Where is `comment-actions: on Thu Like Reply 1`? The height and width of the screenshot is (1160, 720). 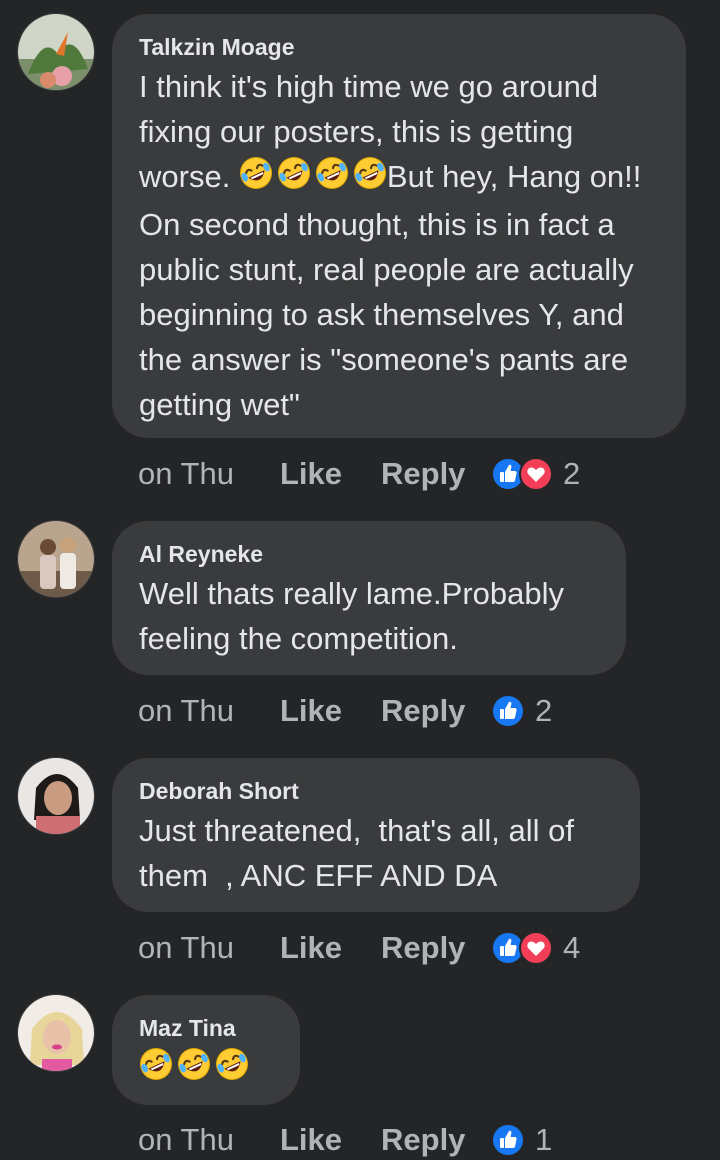 comment-actions: on Thu Like Reply 1 is located at coordinates (345, 1139).